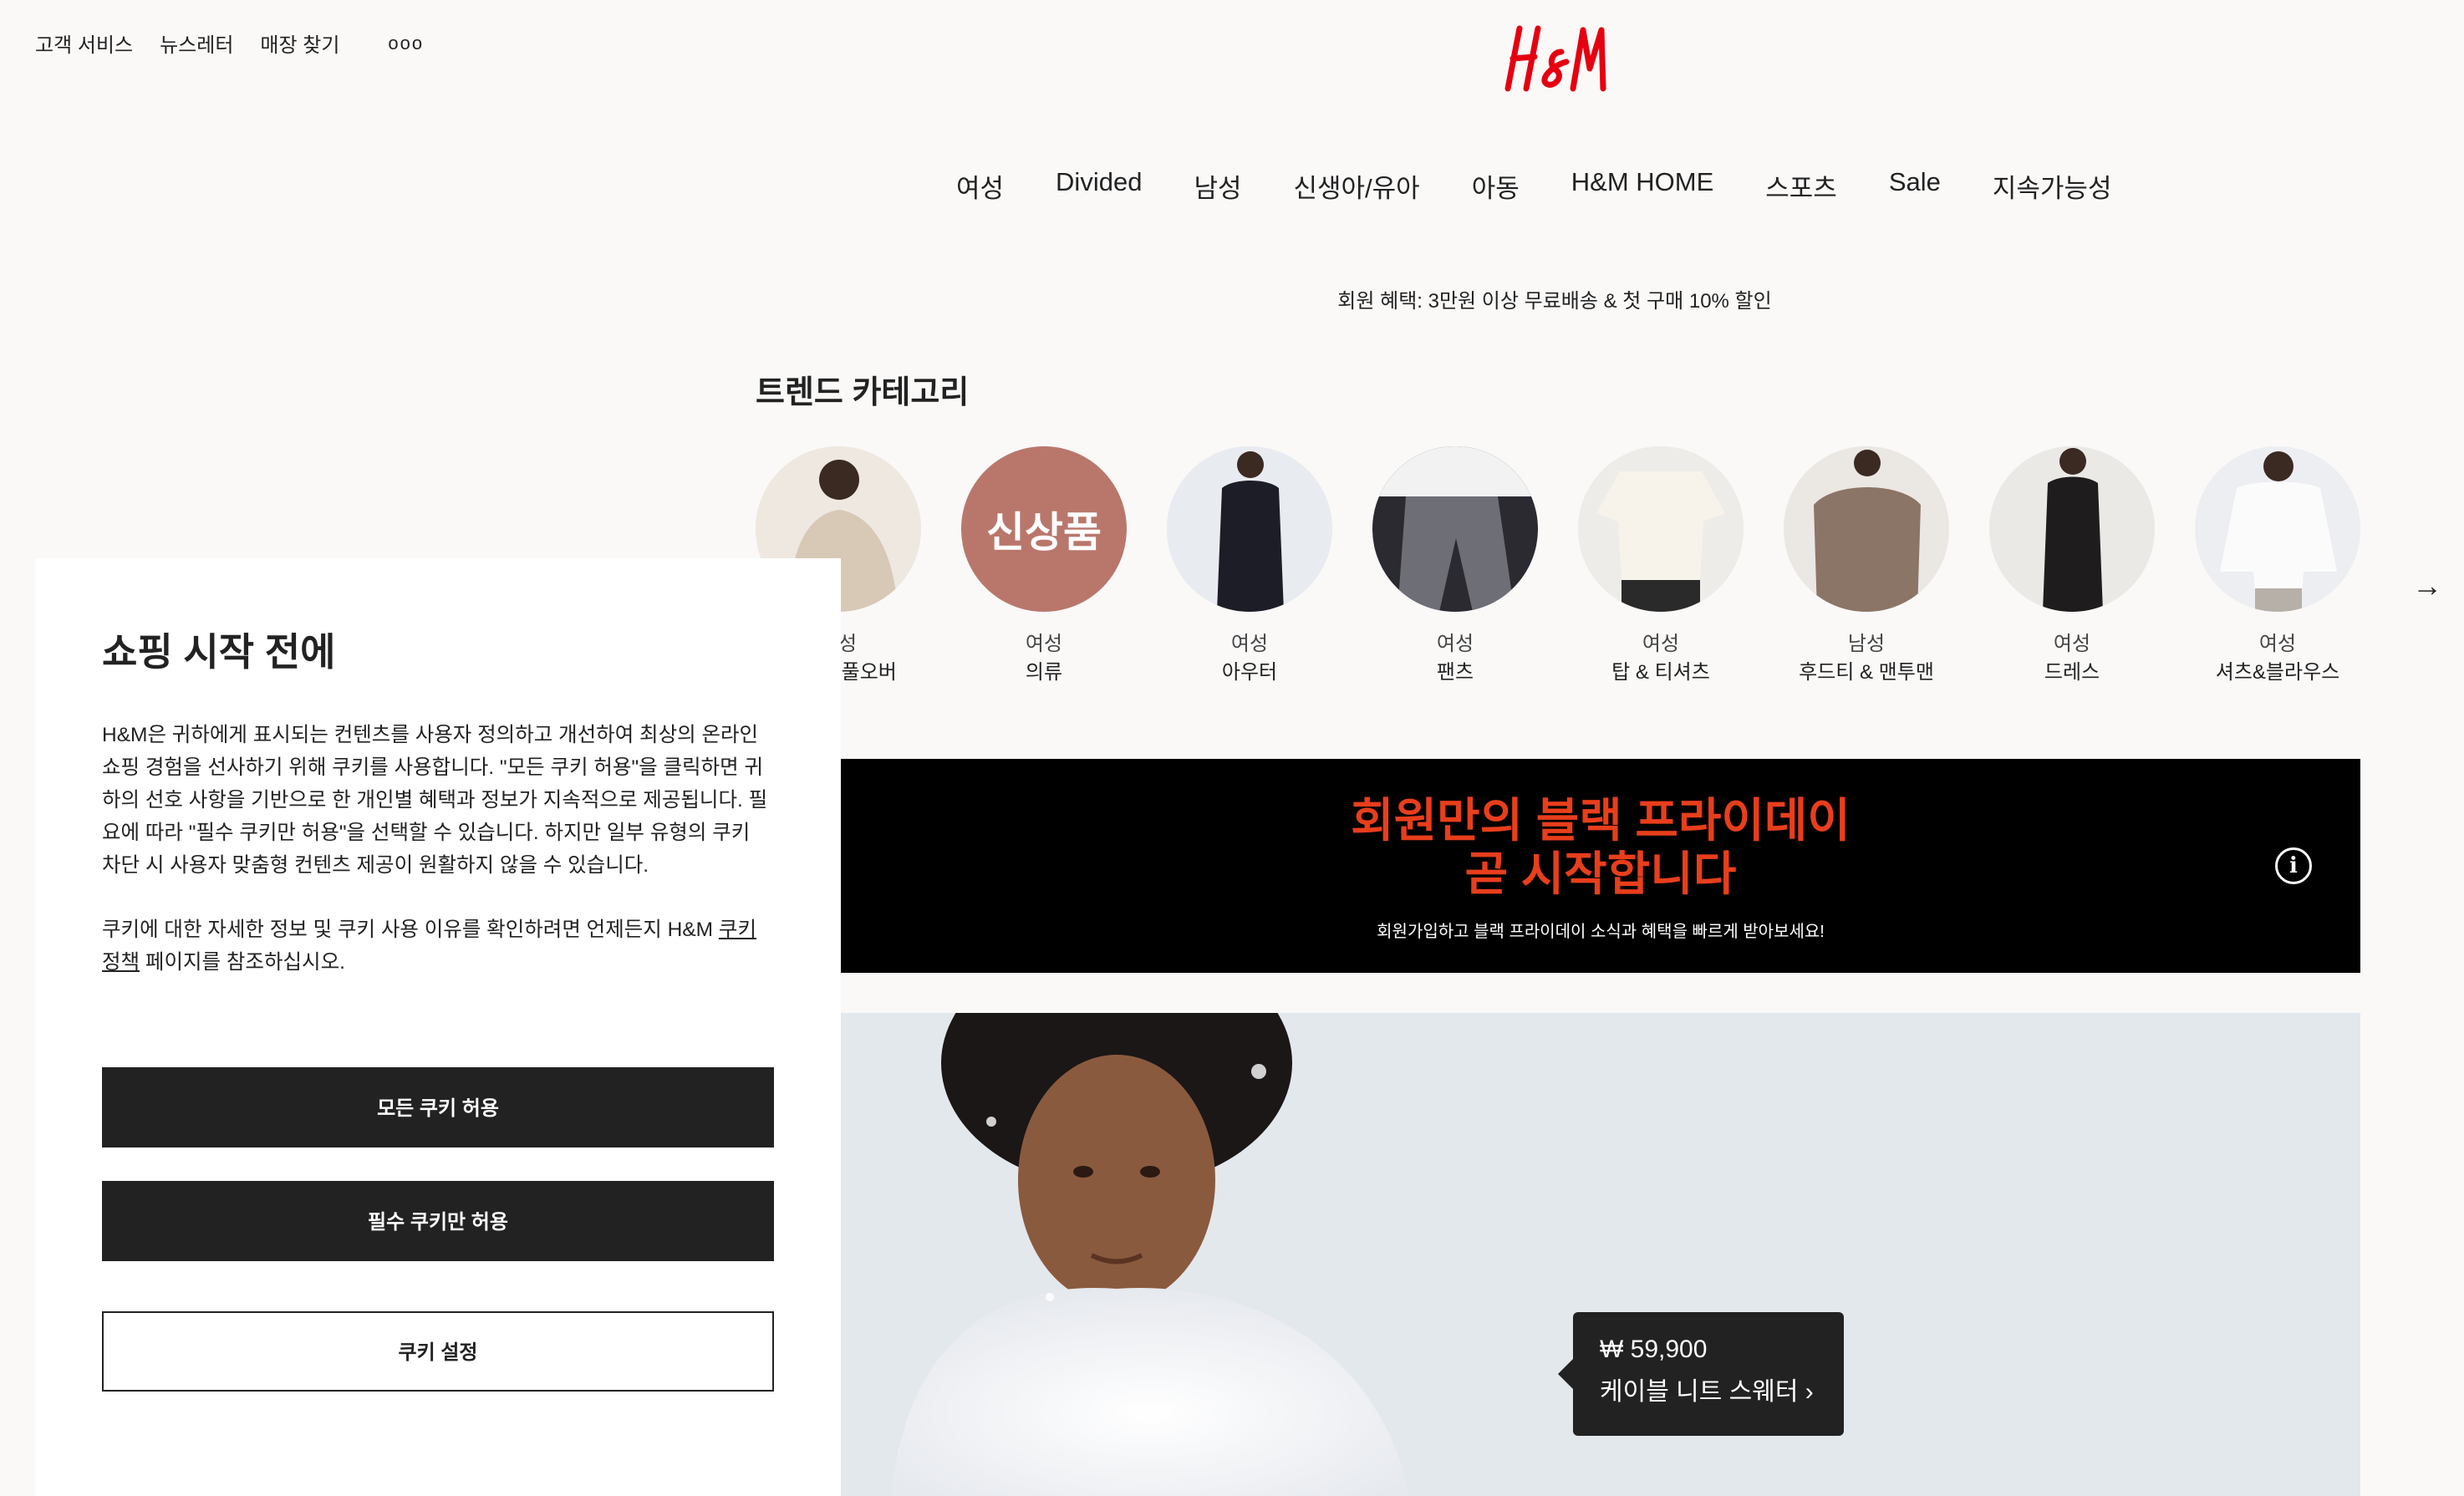 The width and height of the screenshot is (2464, 1496). Describe the element at coordinates (219, 652) in the screenshot. I see `cookie-title: 쇼핑 시작 전에` at that location.